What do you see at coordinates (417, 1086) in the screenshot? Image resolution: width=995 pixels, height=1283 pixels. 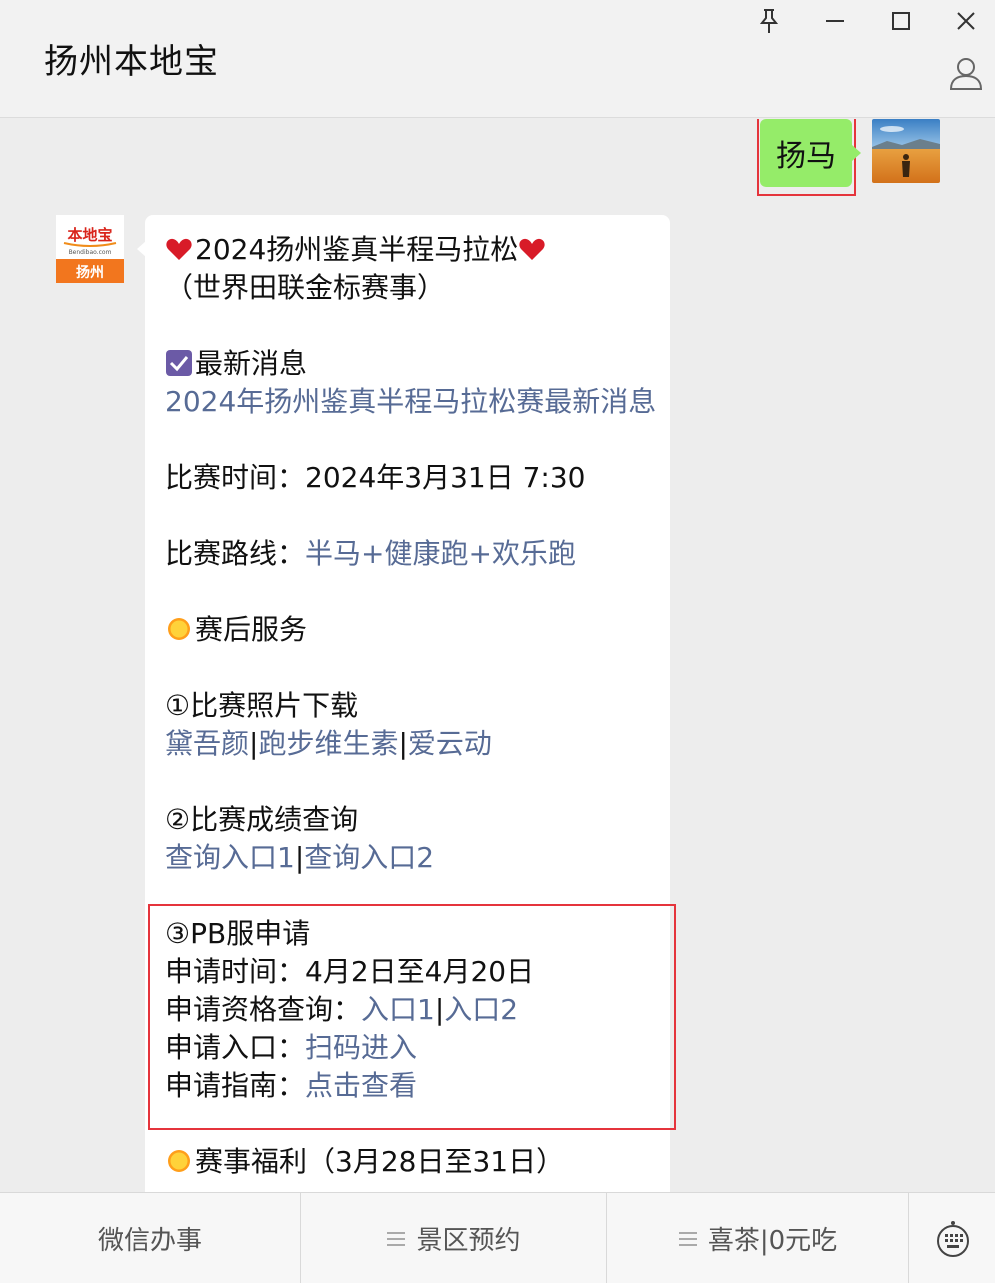 I see `pb-guide-line: 申请指南：点击查看` at bounding box center [417, 1086].